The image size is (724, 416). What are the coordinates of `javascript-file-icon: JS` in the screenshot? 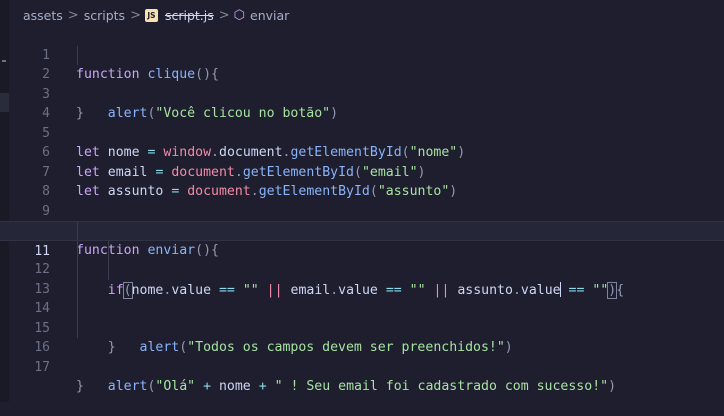 It's located at (151, 15).